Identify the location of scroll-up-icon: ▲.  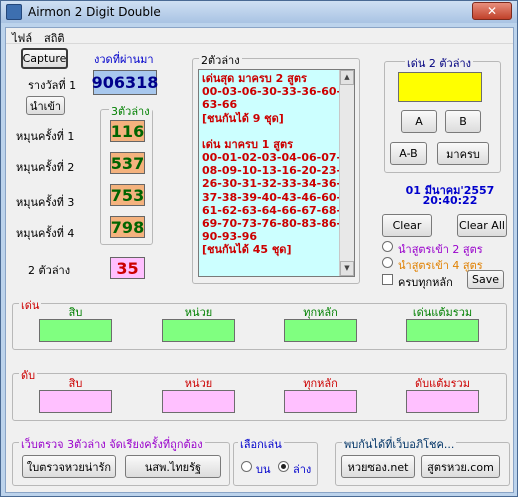
(347, 77).